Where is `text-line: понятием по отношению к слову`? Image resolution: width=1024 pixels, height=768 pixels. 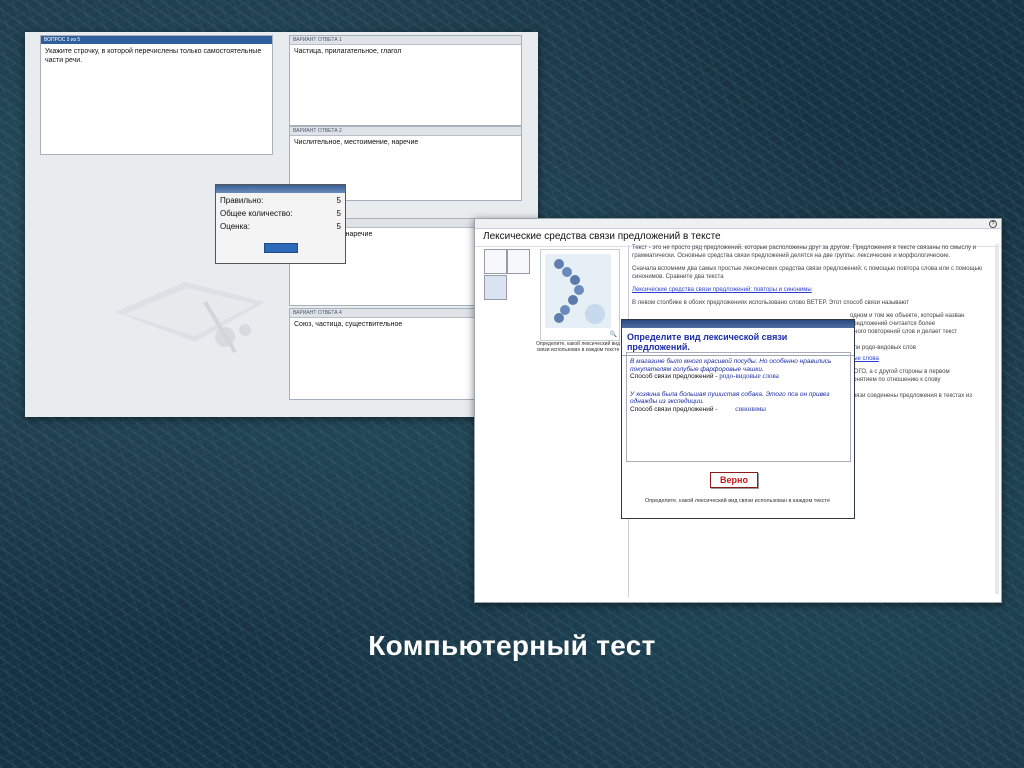 text-line: понятием по отношению к слову is located at coordinates (895, 380).